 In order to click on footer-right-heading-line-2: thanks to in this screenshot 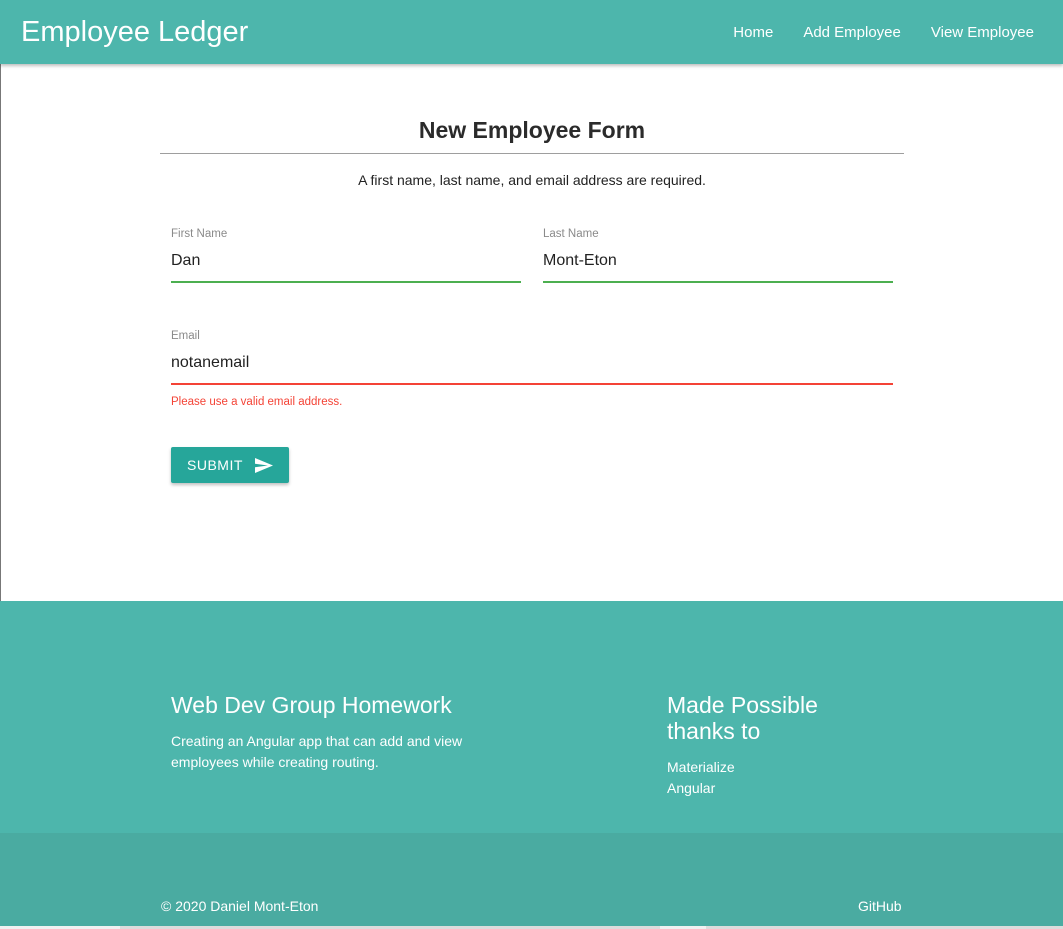, I will do `click(714, 731)`.